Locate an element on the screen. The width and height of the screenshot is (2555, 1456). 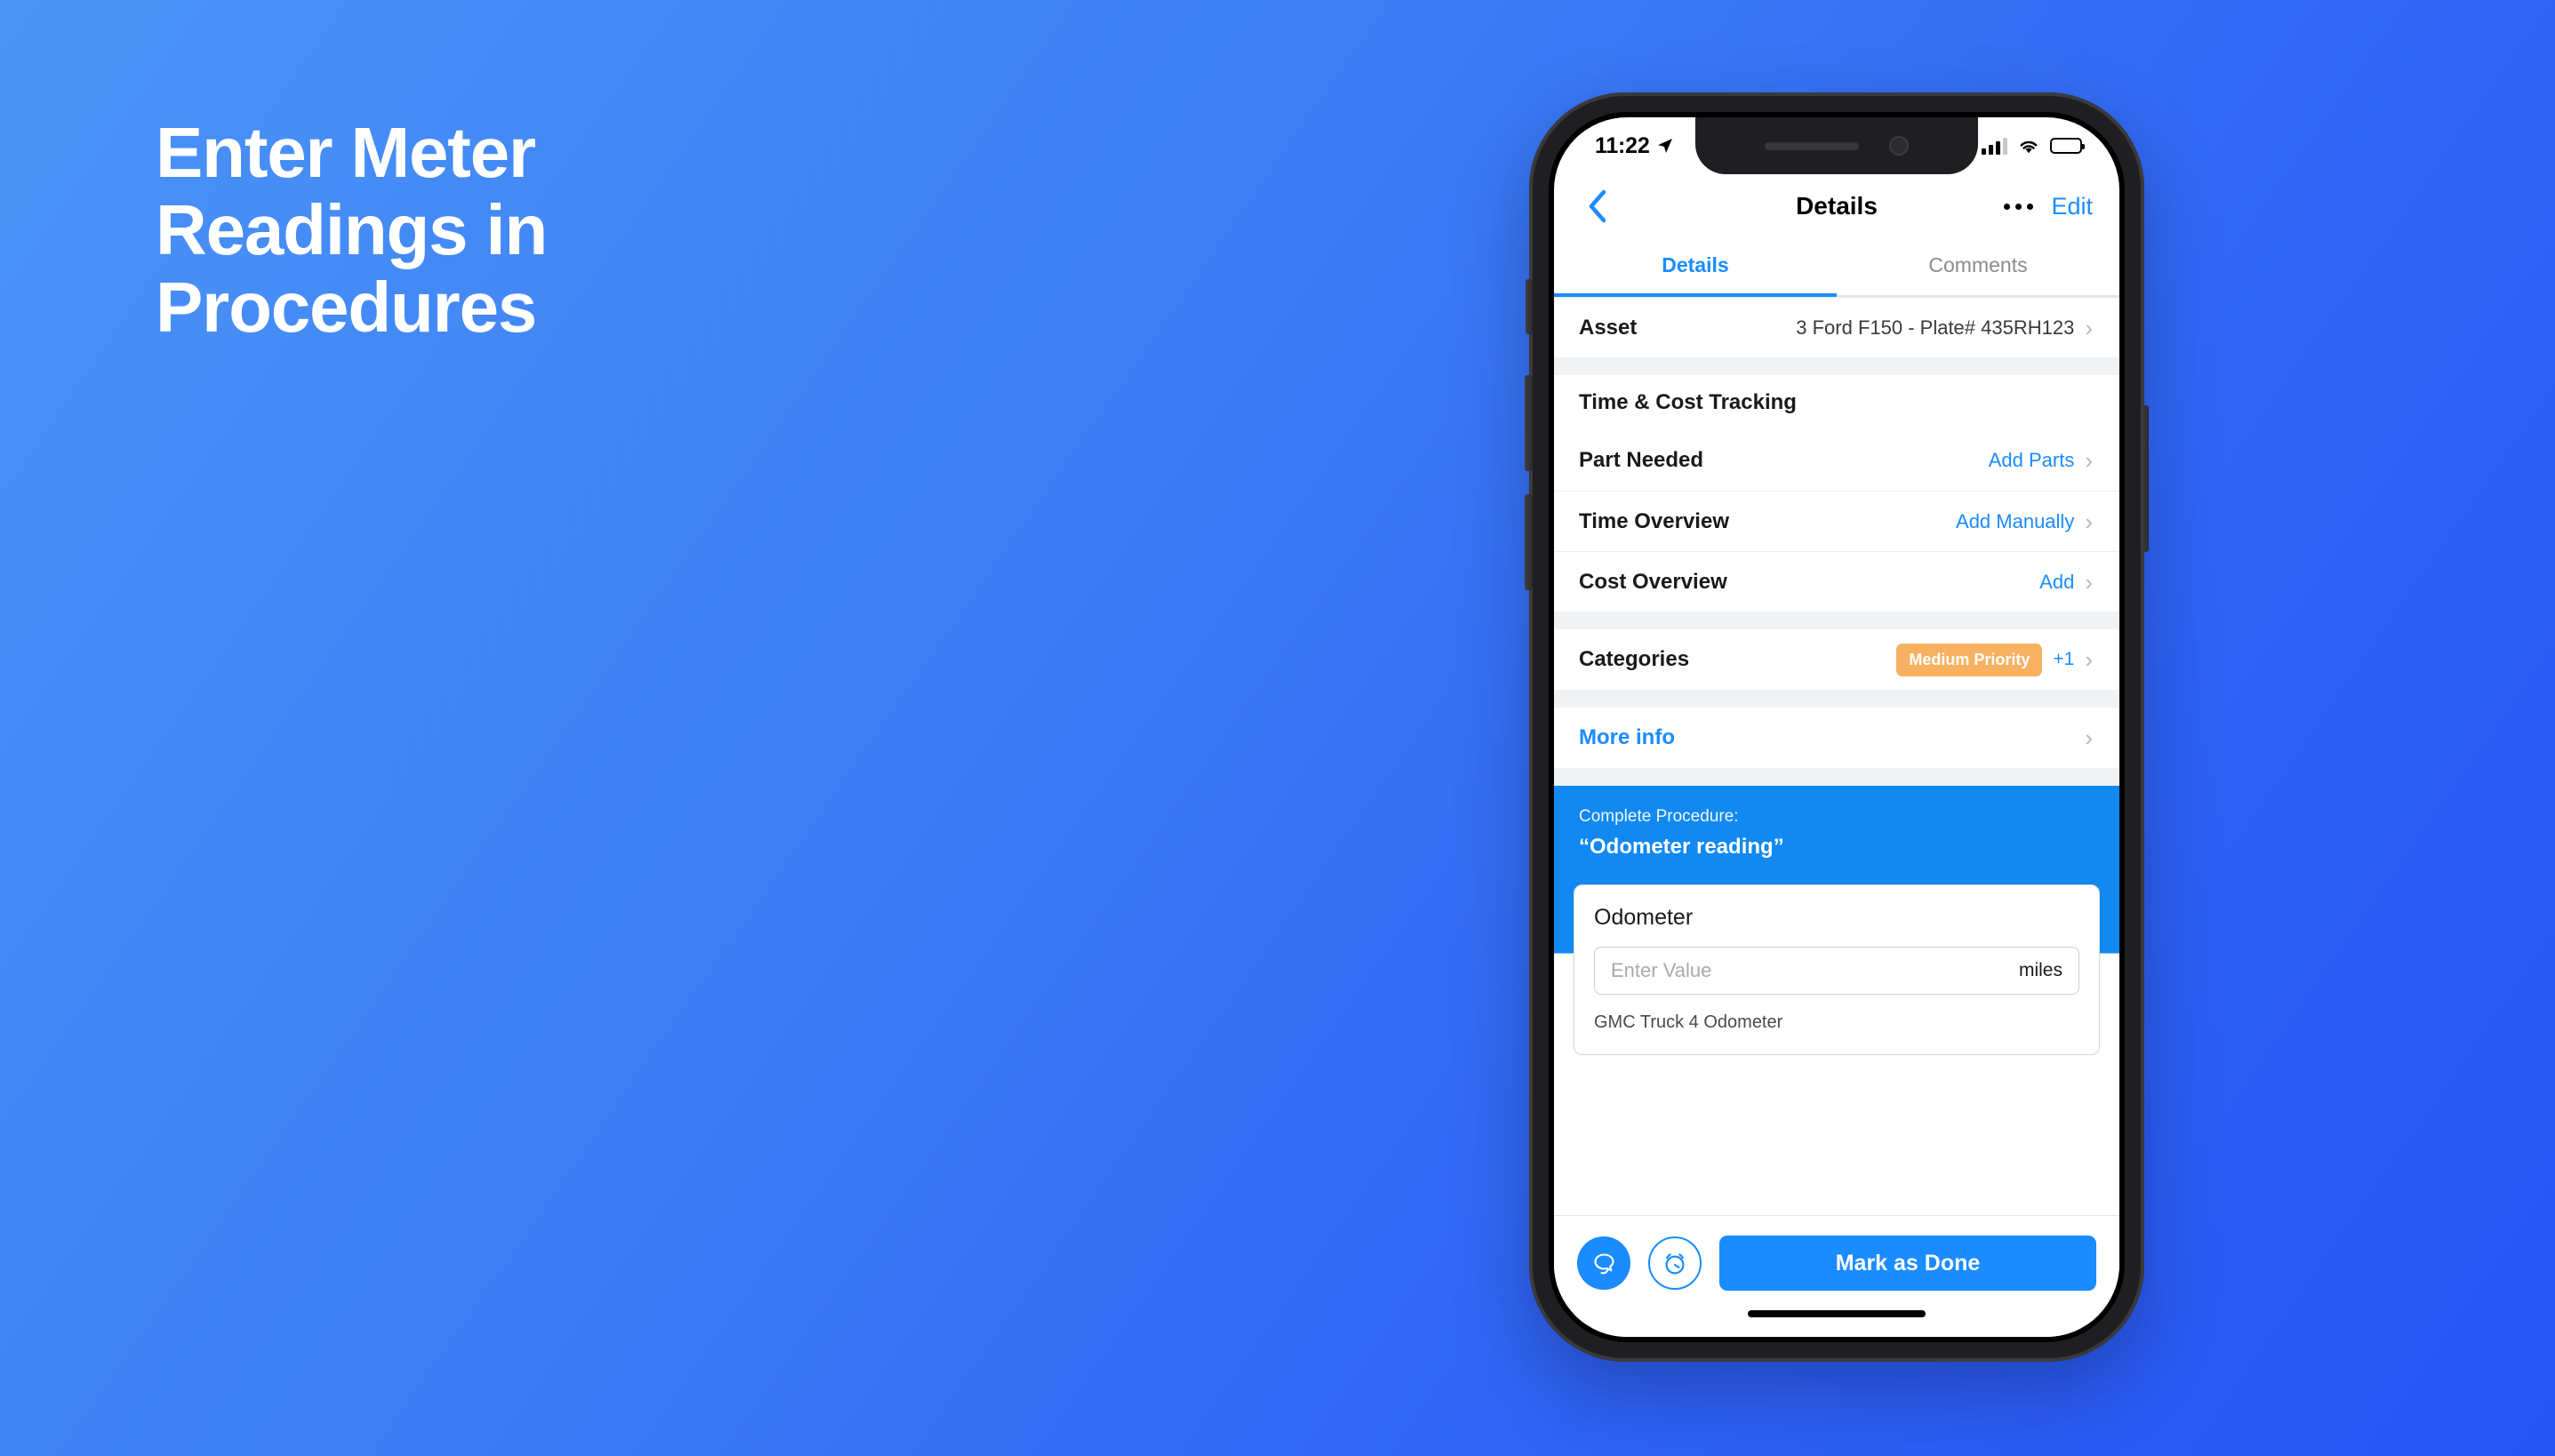
navbar-actions: Edit is located at coordinates (2048, 206).